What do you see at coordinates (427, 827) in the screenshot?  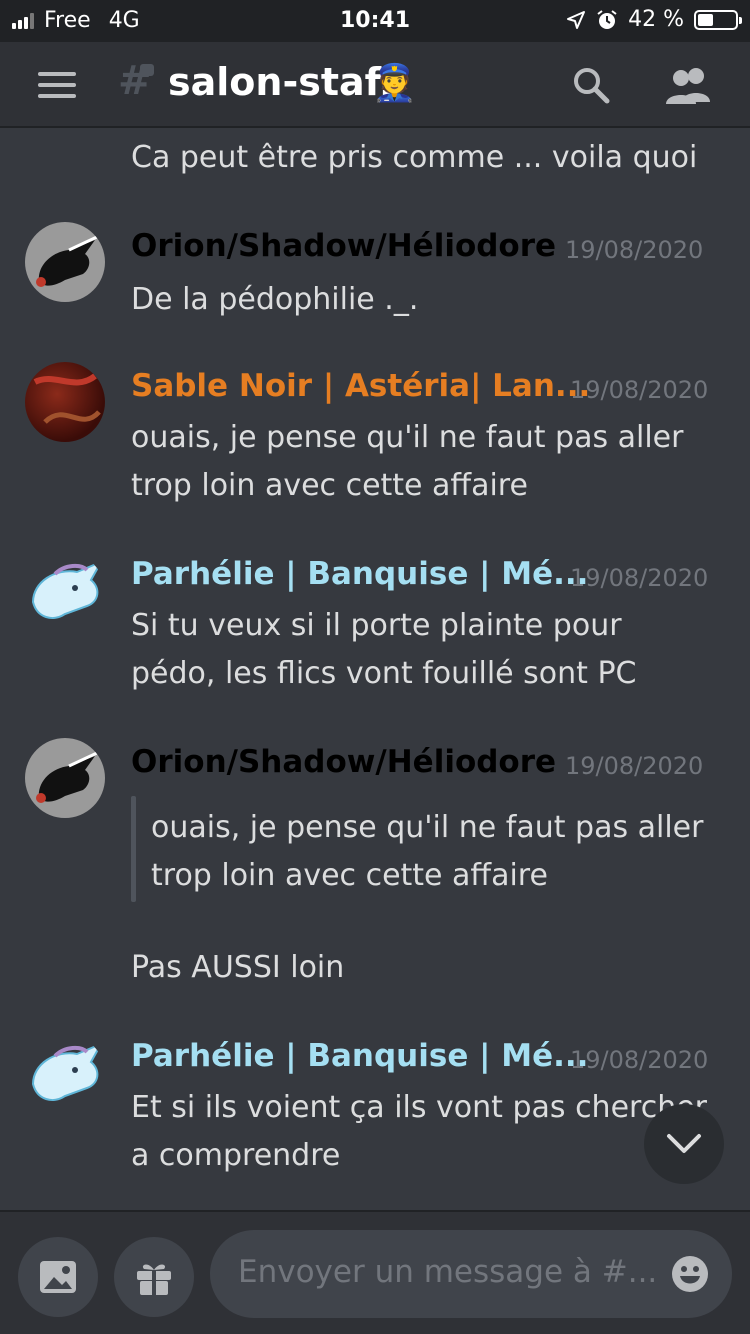 I see `quoted-text: ouais, je pense qu'il ne faut pas aller` at bounding box center [427, 827].